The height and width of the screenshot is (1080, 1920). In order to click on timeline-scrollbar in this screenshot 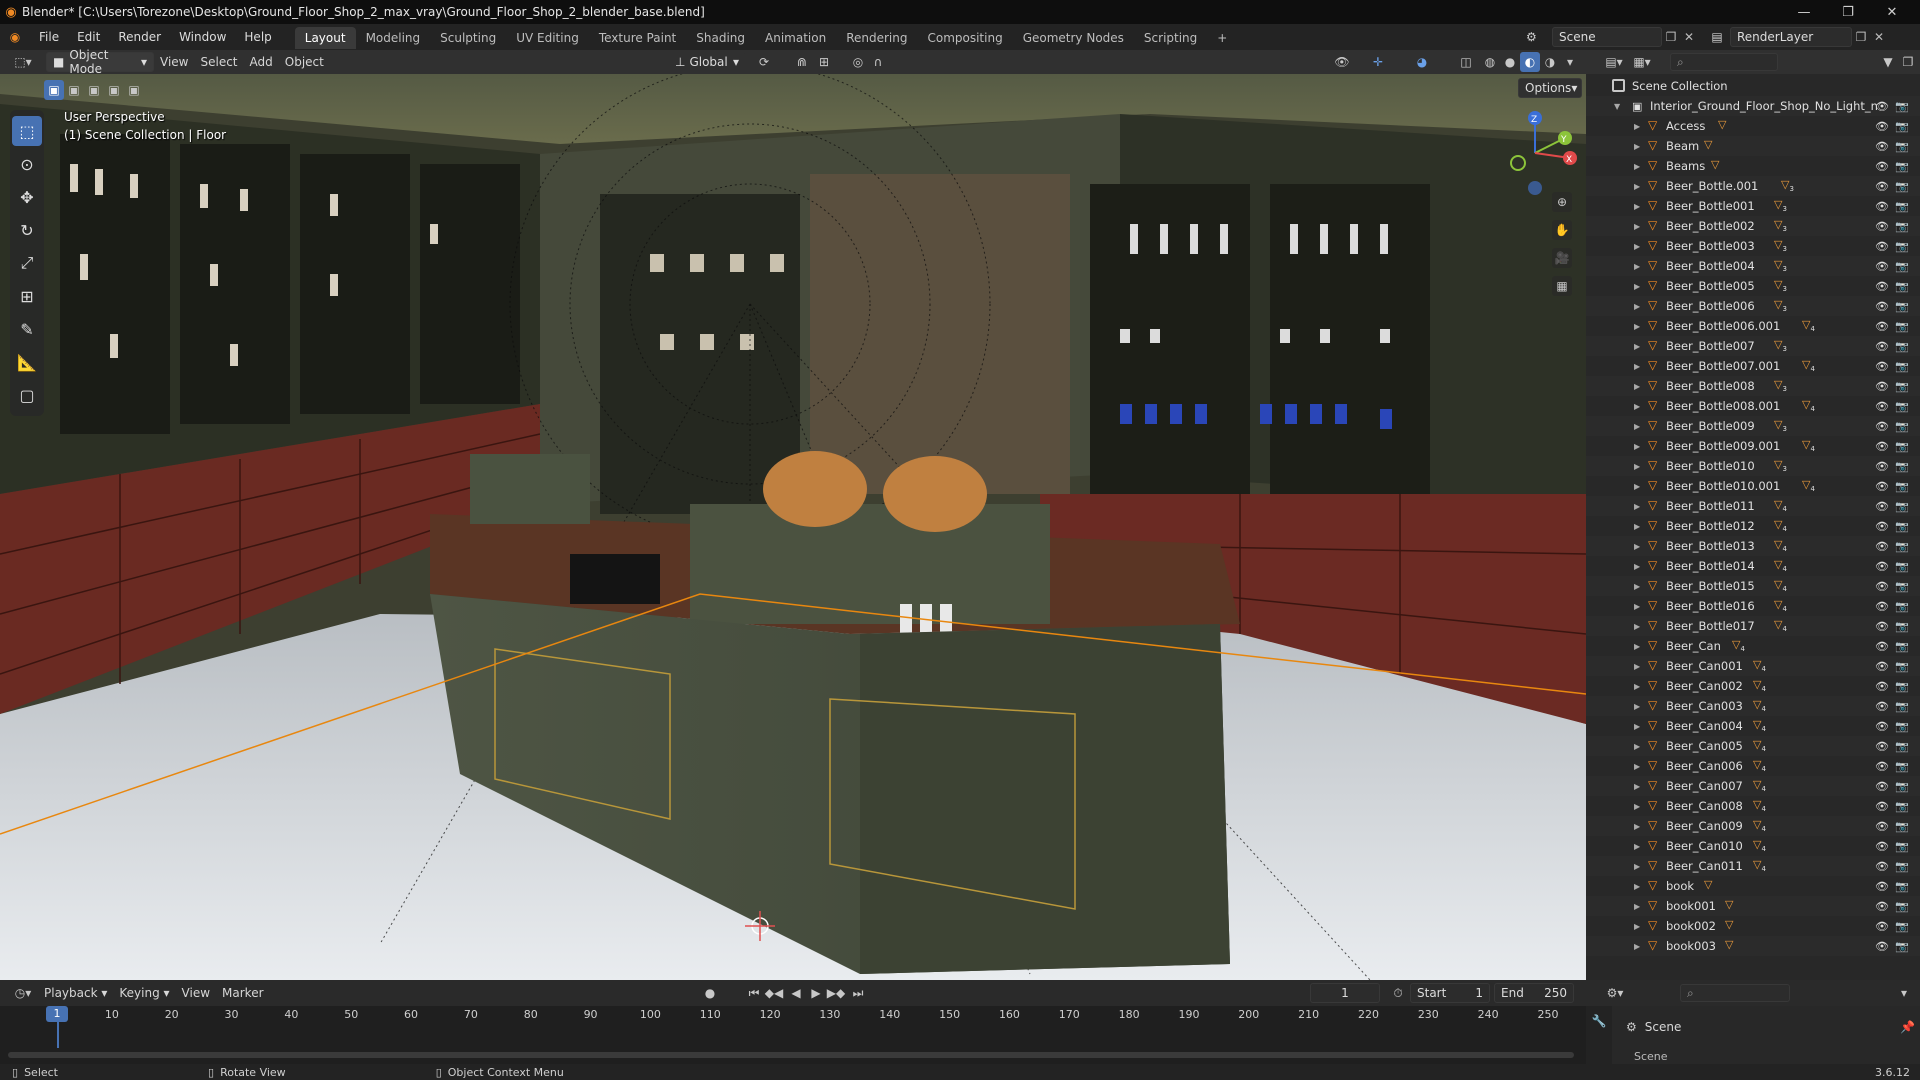, I will do `click(791, 1055)`.